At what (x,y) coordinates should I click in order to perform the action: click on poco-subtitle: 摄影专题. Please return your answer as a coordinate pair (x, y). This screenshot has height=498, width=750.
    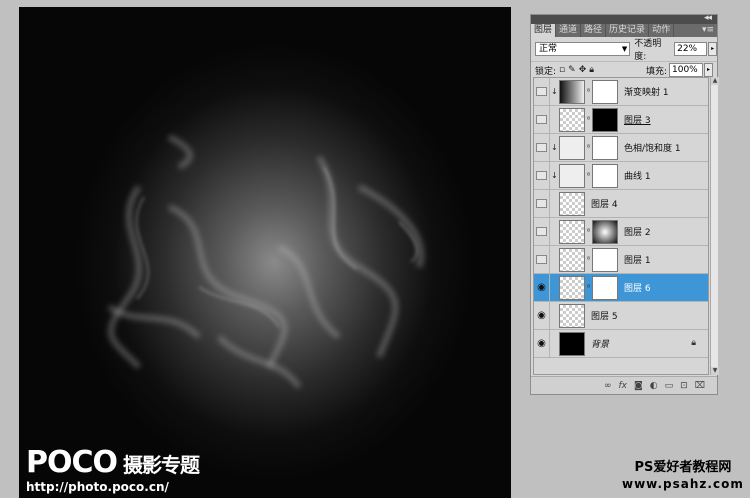
    Looking at the image, I should click on (161, 465).